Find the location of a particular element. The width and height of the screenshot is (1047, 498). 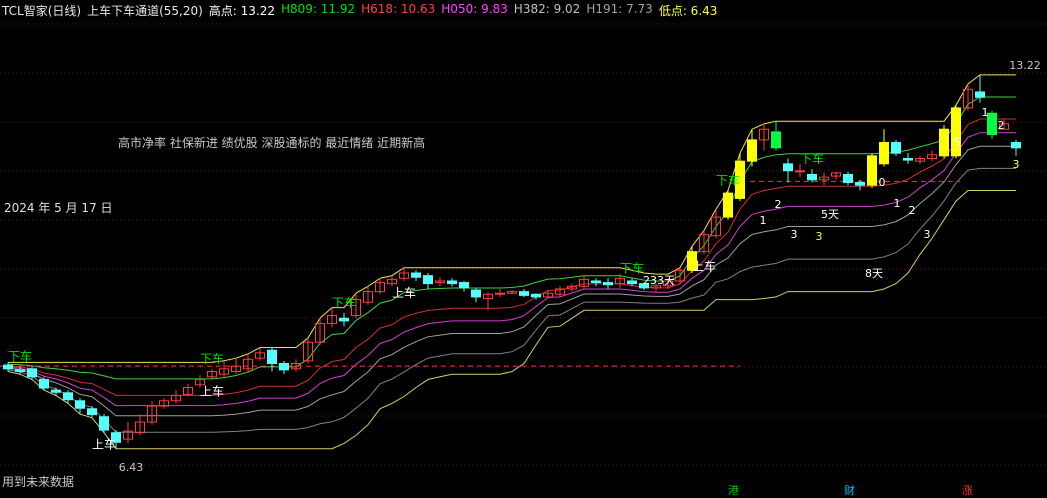

marker-fin: 财 is located at coordinates (849, 490).